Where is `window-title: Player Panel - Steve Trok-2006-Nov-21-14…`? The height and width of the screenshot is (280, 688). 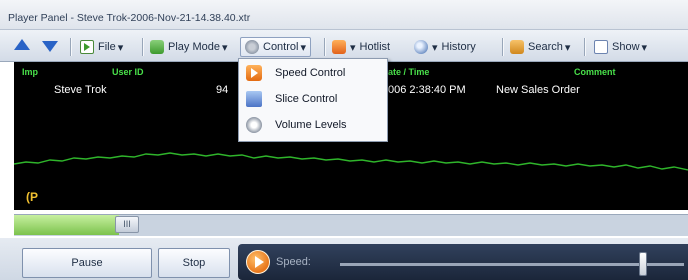 window-title: Player Panel - Steve Trok-2006-Nov-21-14… is located at coordinates (129, 18).